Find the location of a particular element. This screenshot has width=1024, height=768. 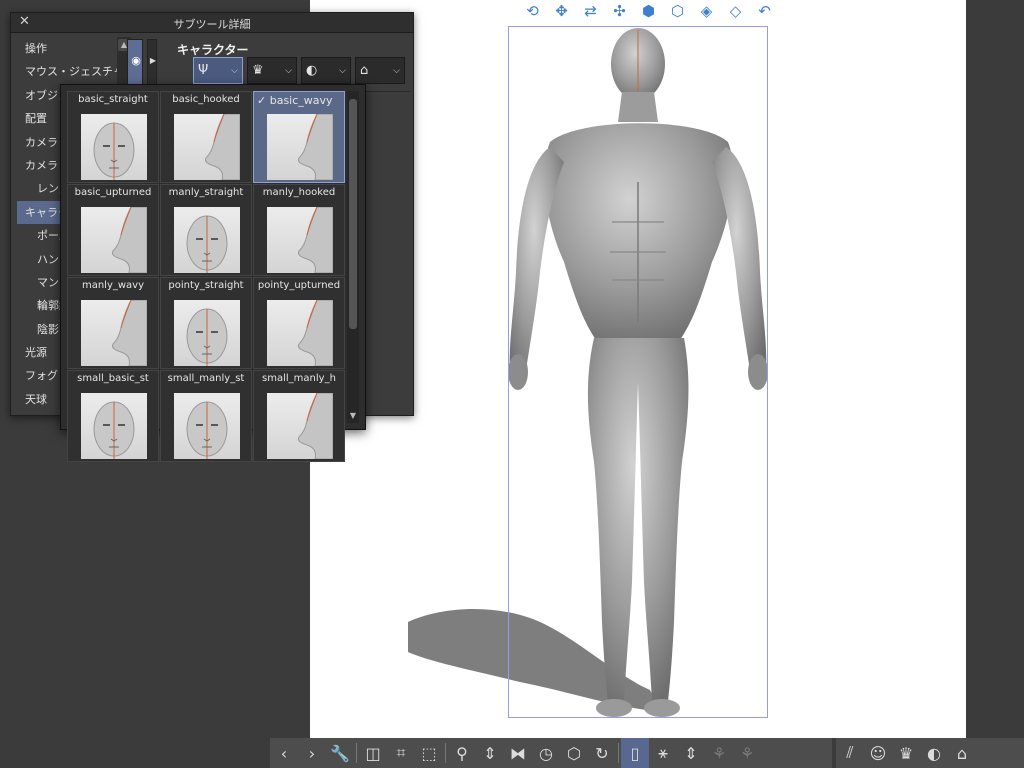

part-dropdown-ear: ◐ ⌵ is located at coordinates (326, 70).